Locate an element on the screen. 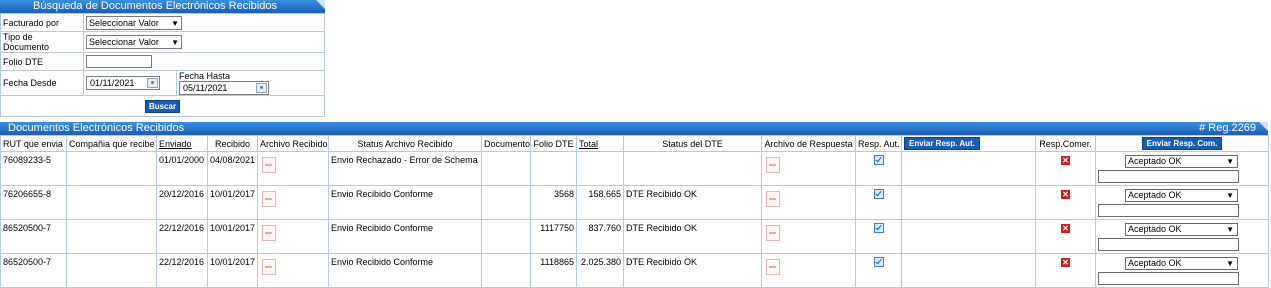 Image resolution: width=1271 pixels, height=288 pixels. buscar-button: Buscar is located at coordinates (162, 106).